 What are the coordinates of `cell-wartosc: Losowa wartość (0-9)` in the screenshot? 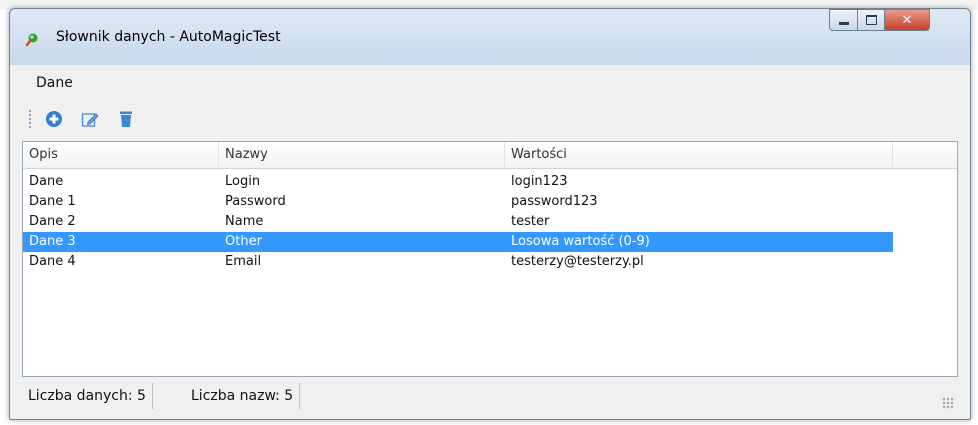 It's located at (580, 241).